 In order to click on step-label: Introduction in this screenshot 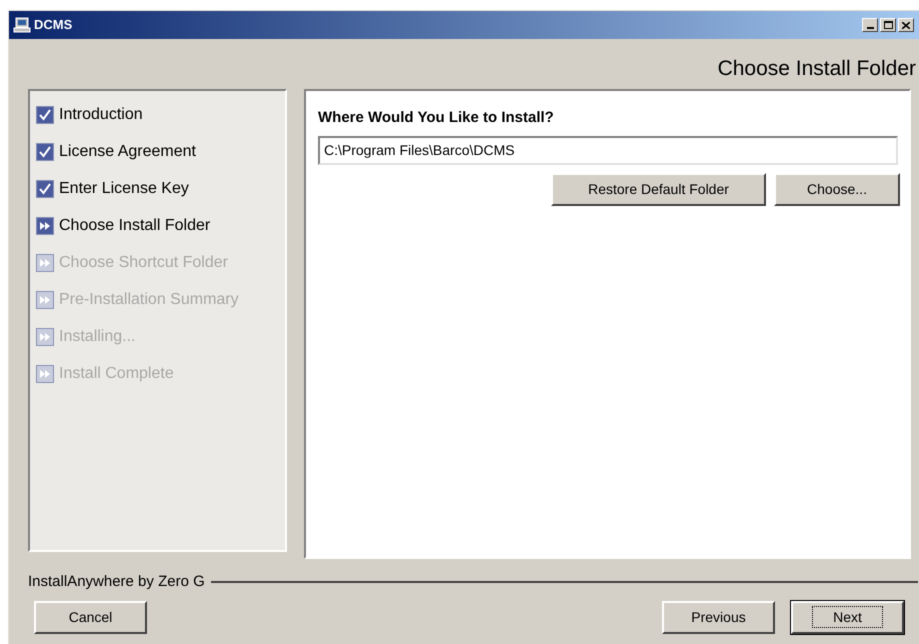, I will do `click(101, 115)`.